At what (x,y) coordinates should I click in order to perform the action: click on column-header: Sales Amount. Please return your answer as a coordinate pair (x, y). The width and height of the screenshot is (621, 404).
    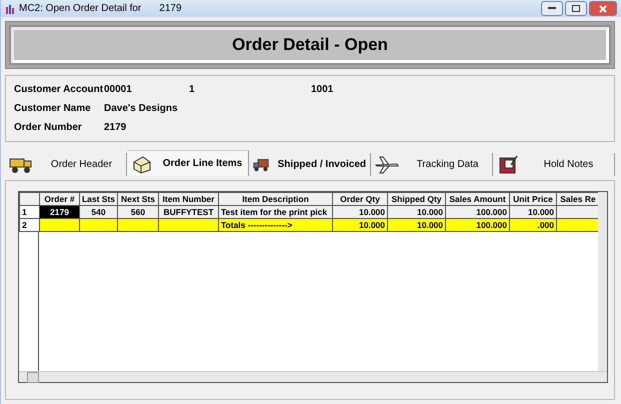
    Looking at the image, I should click on (478, 199).